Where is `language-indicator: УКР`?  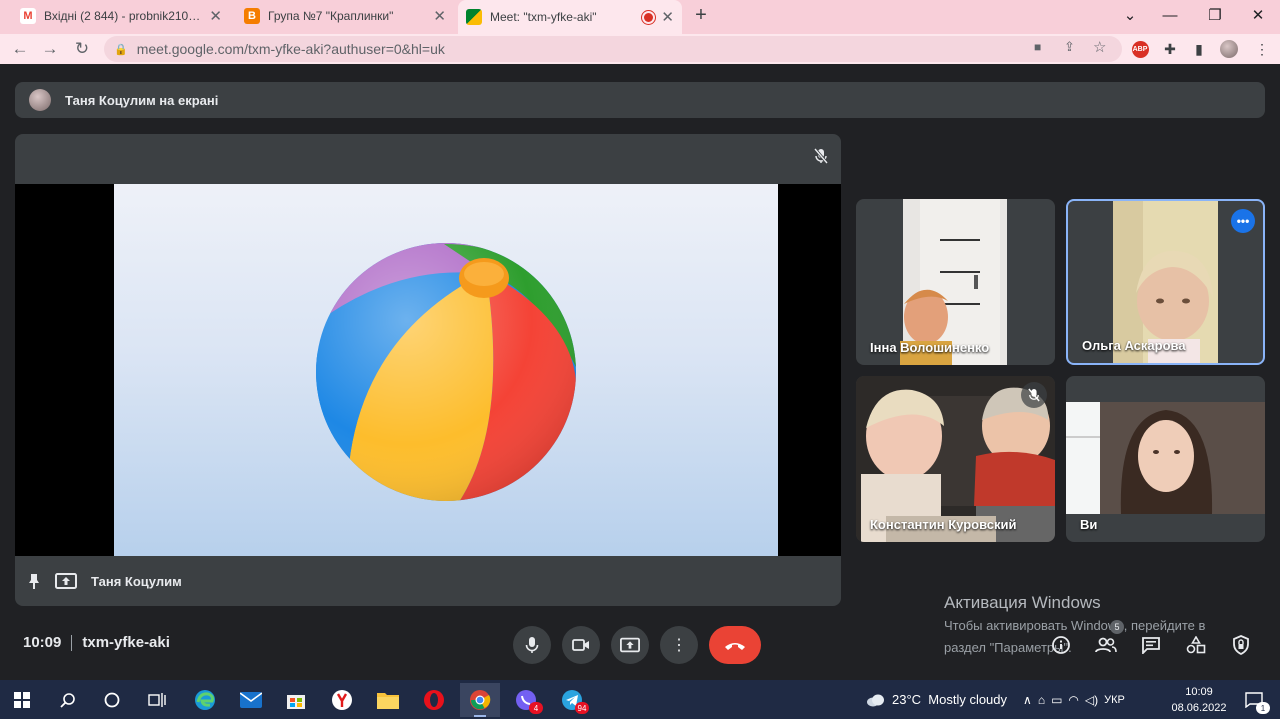
language-indicator: УКР is located at coordinates (1114, 700).